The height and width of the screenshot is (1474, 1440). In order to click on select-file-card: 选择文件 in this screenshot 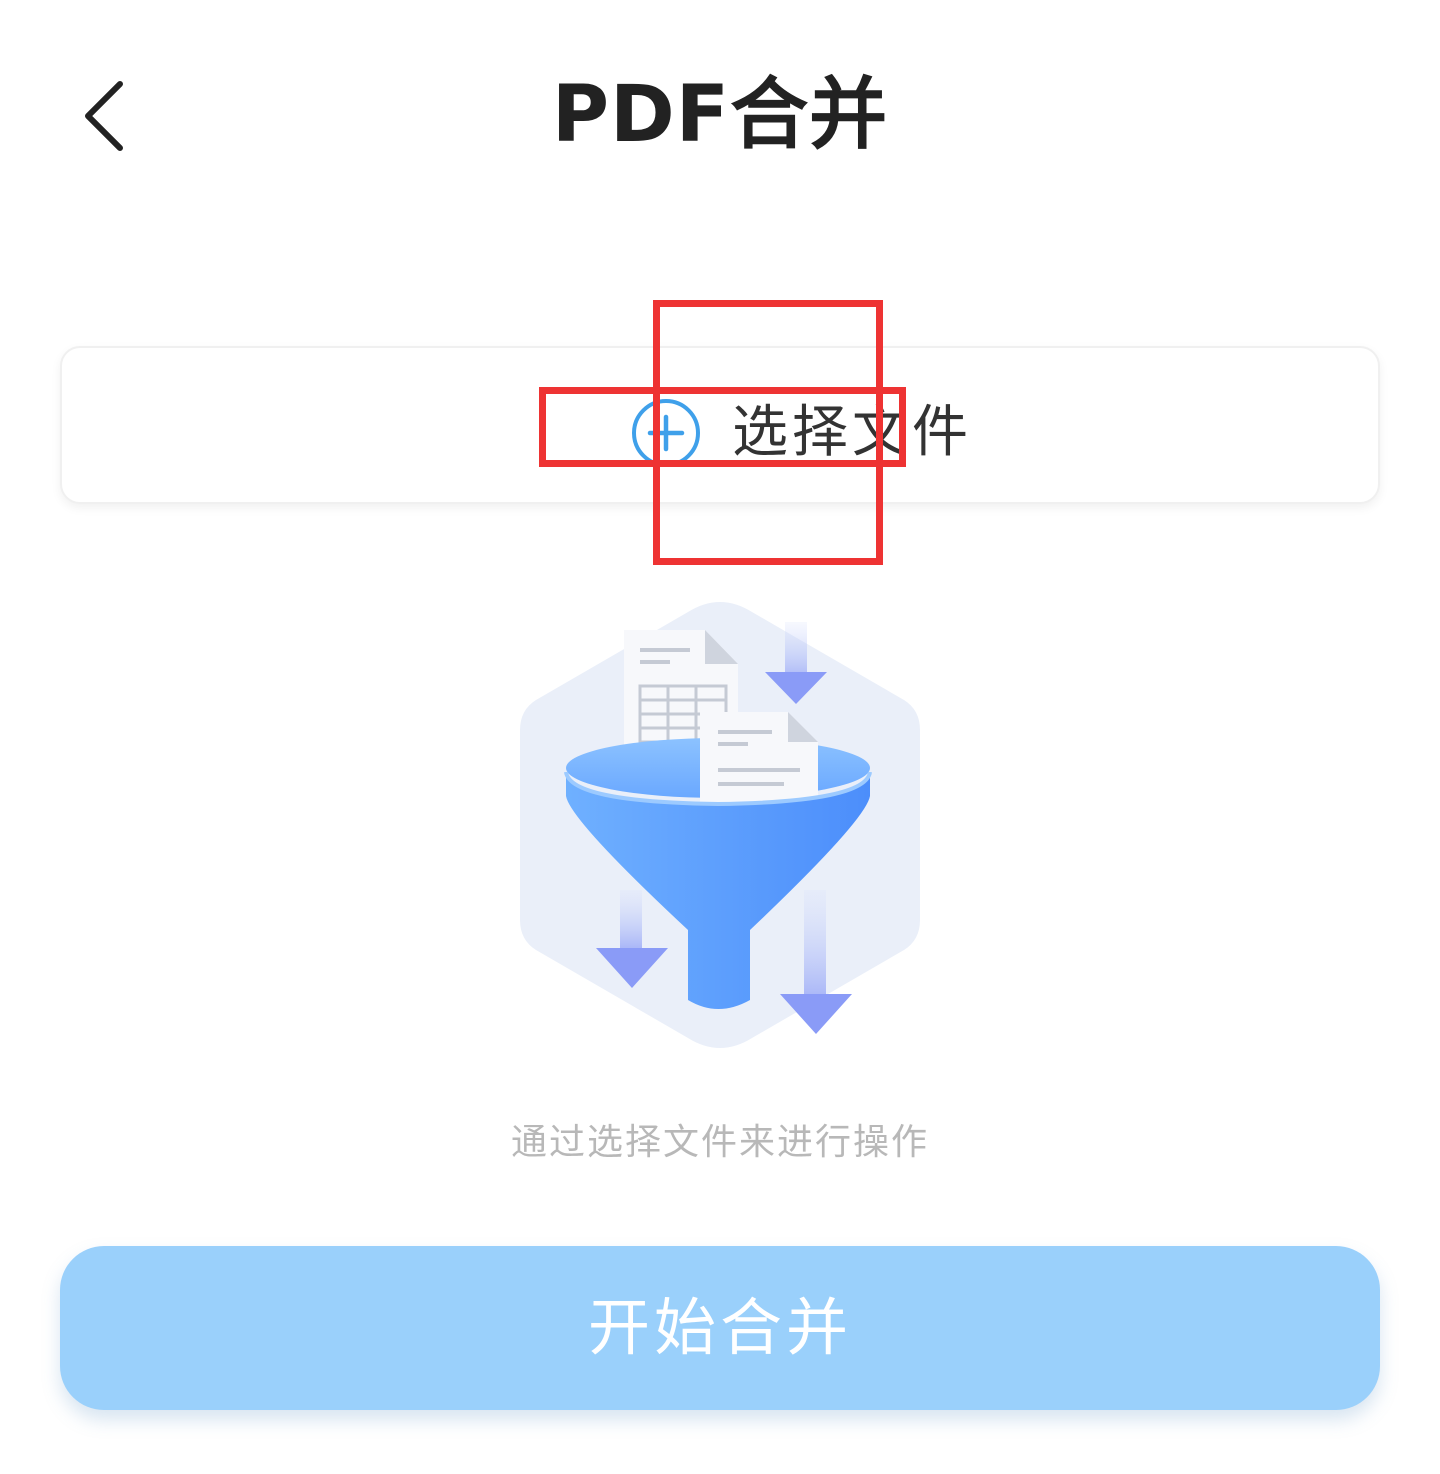, I will do `click(720, 425)`.